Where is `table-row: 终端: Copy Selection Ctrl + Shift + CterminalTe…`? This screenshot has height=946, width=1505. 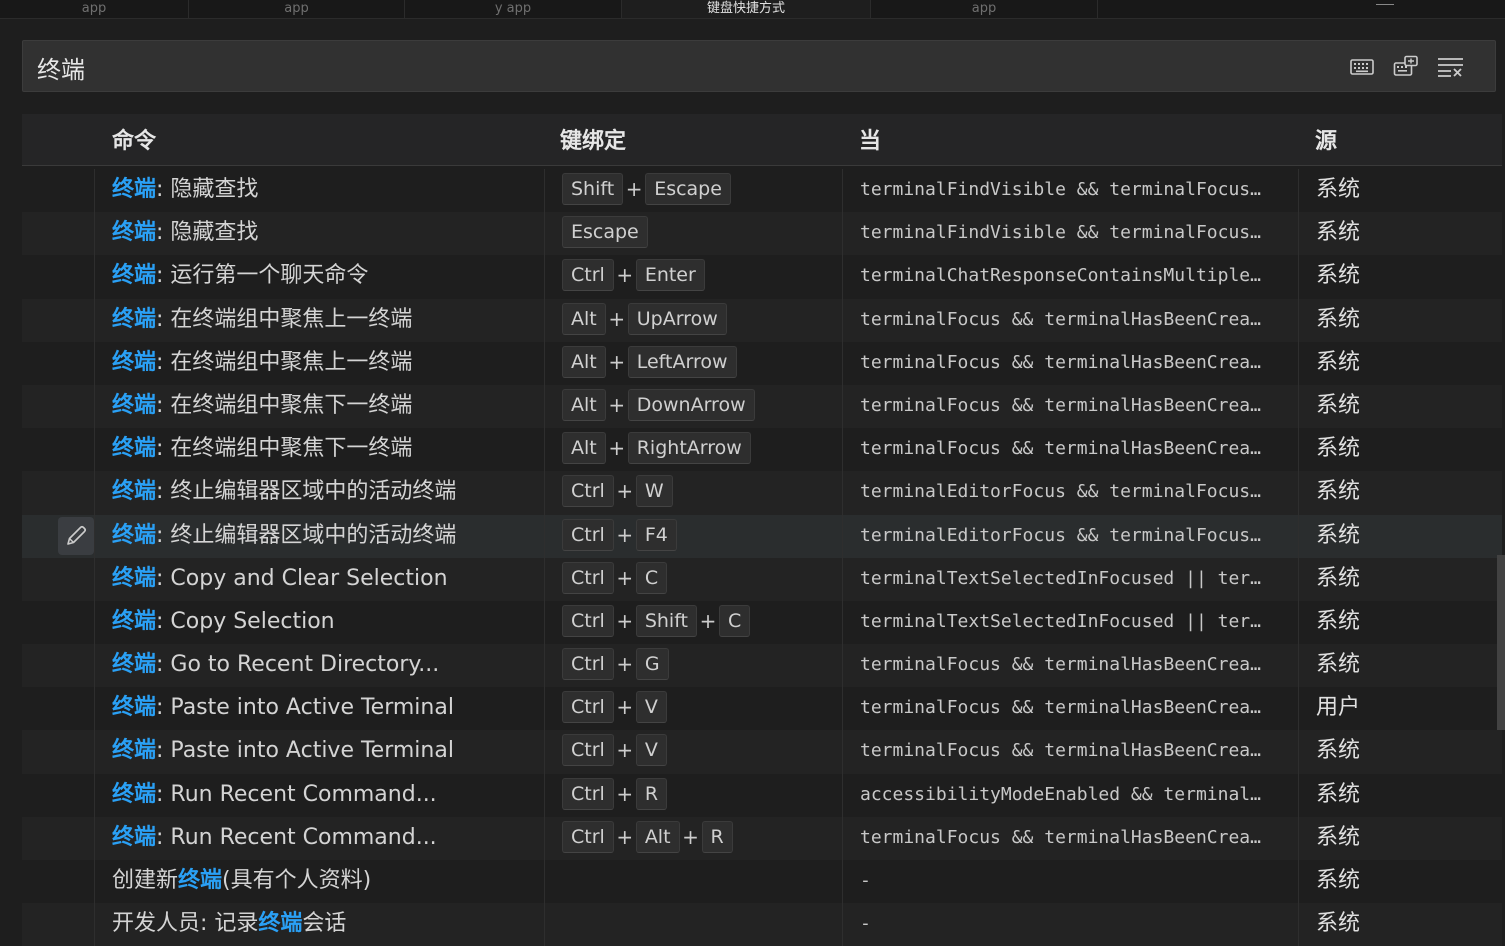
table-row: 终端: Copy Selection Ctrl + Shift + CterminalTe… is located at coordinates (762, 622).